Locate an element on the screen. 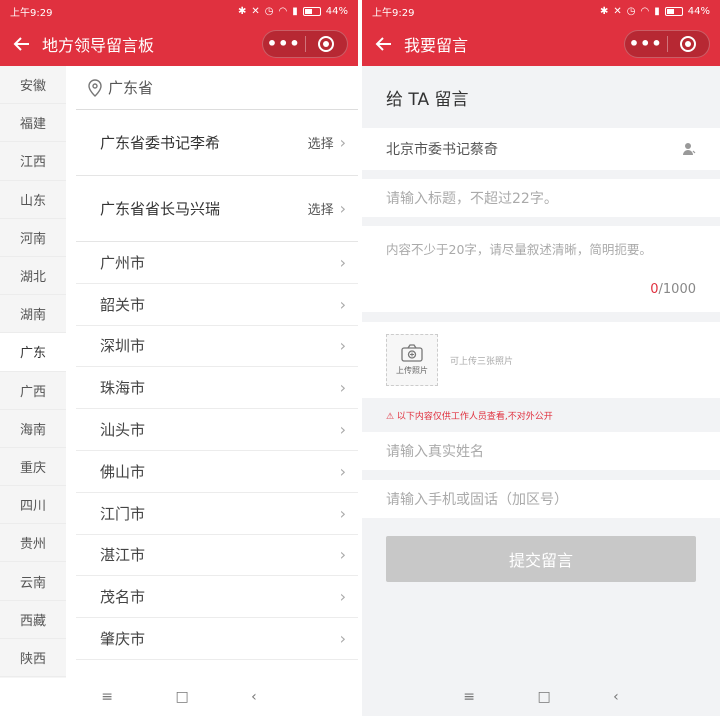 Image resolution: width=720 pixels, height=716 pixels. city-row: 江门市 › is located at coordinates (217, 514).